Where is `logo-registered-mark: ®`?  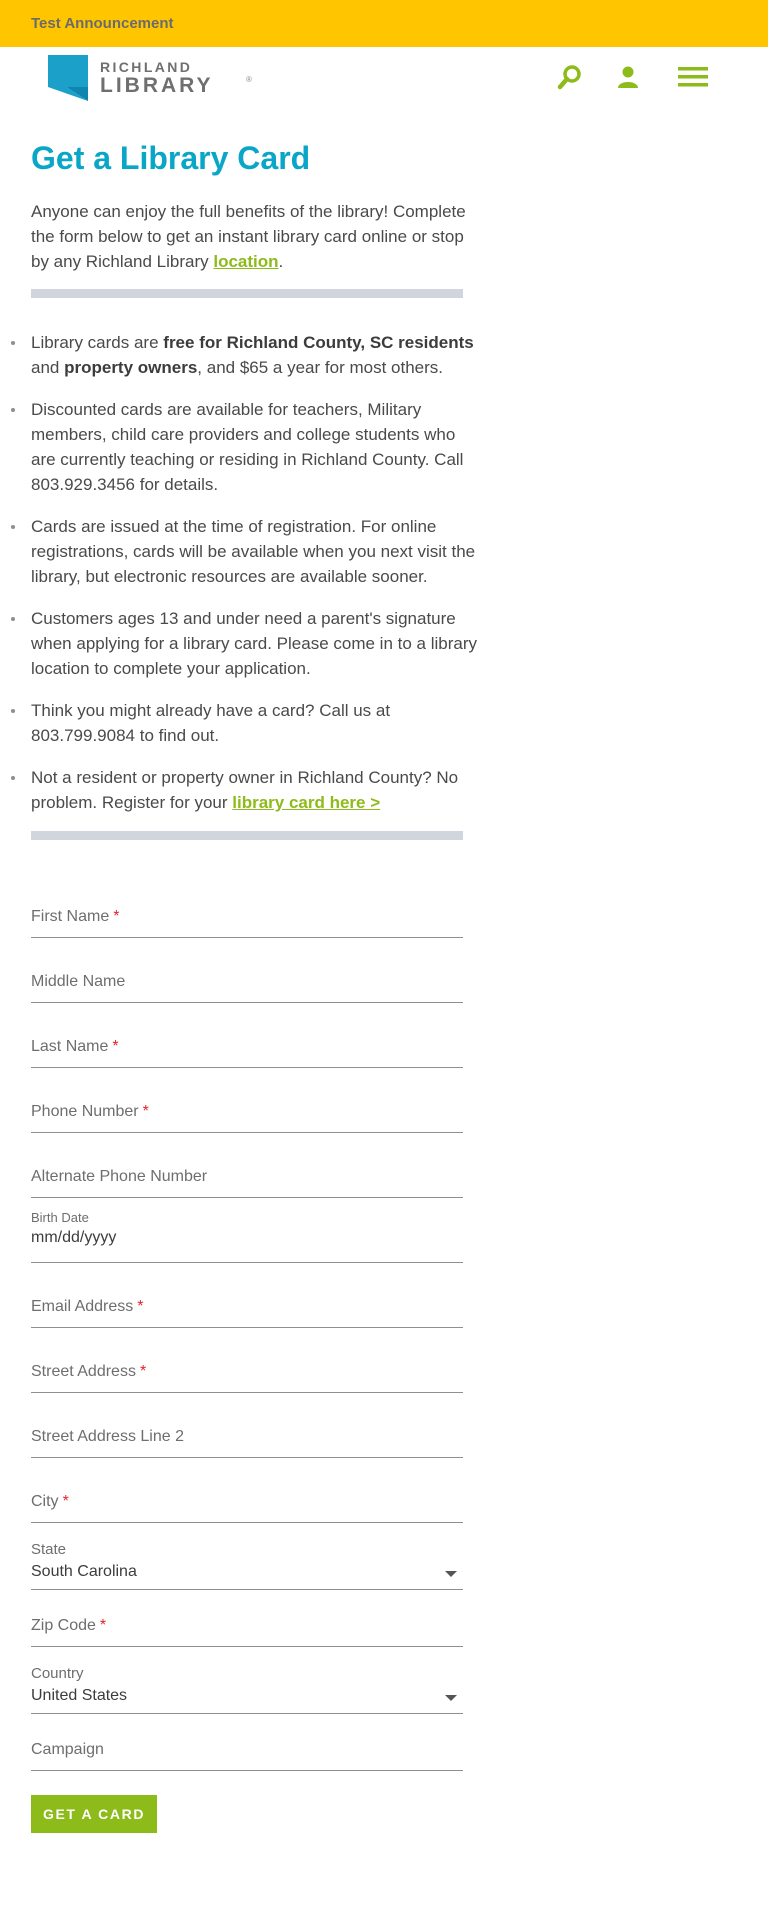 logo-registered-mark: ® is located at coordinates (249, 79).